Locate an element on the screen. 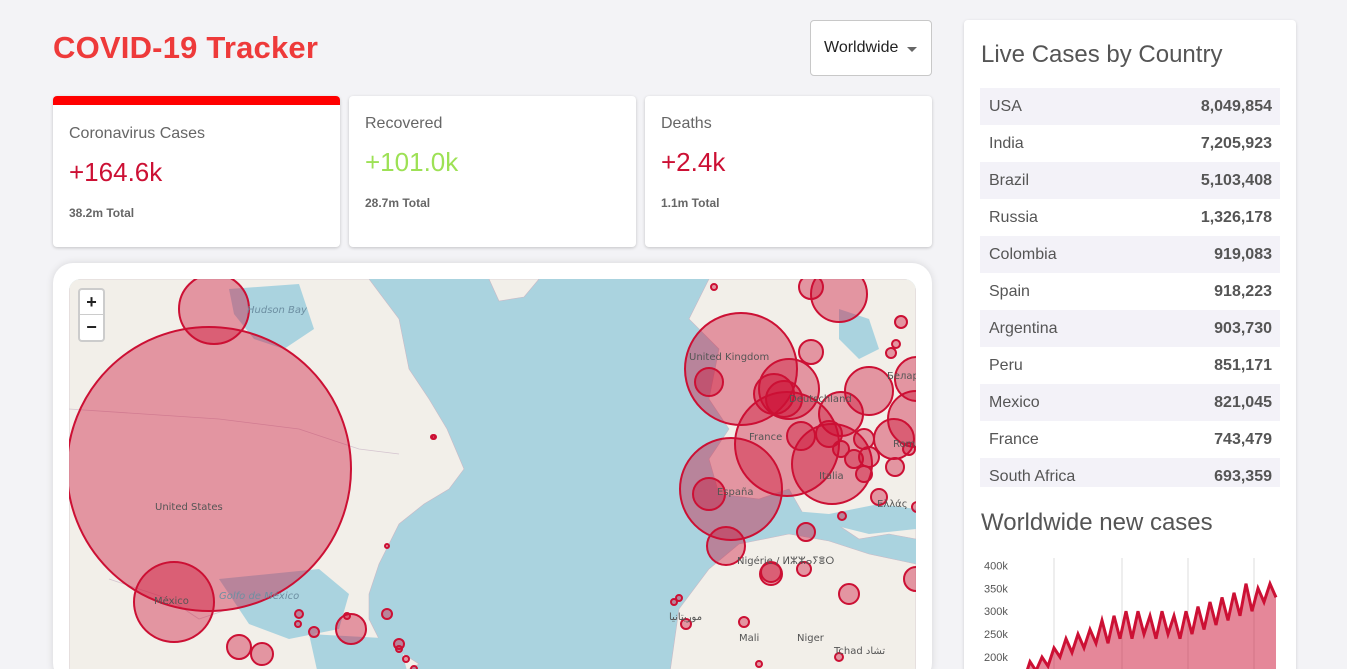 The width and height of the screenshot is (1347, 669). case-circle-libya is located at coordinates (849, 594).